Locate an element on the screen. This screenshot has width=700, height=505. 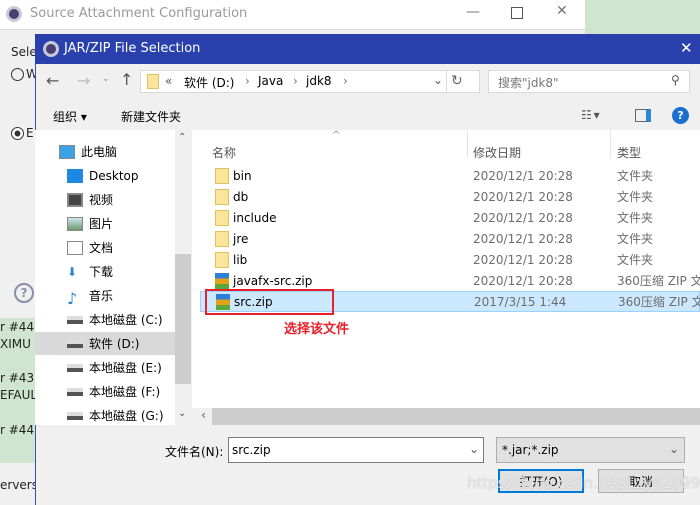
file-name: include is located at coordinates (255, 217).